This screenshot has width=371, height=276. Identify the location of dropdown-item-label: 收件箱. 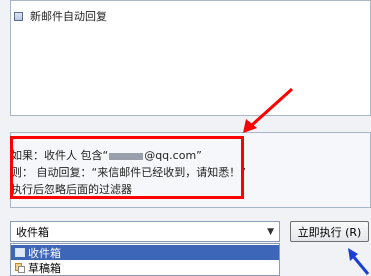
(44, 253).